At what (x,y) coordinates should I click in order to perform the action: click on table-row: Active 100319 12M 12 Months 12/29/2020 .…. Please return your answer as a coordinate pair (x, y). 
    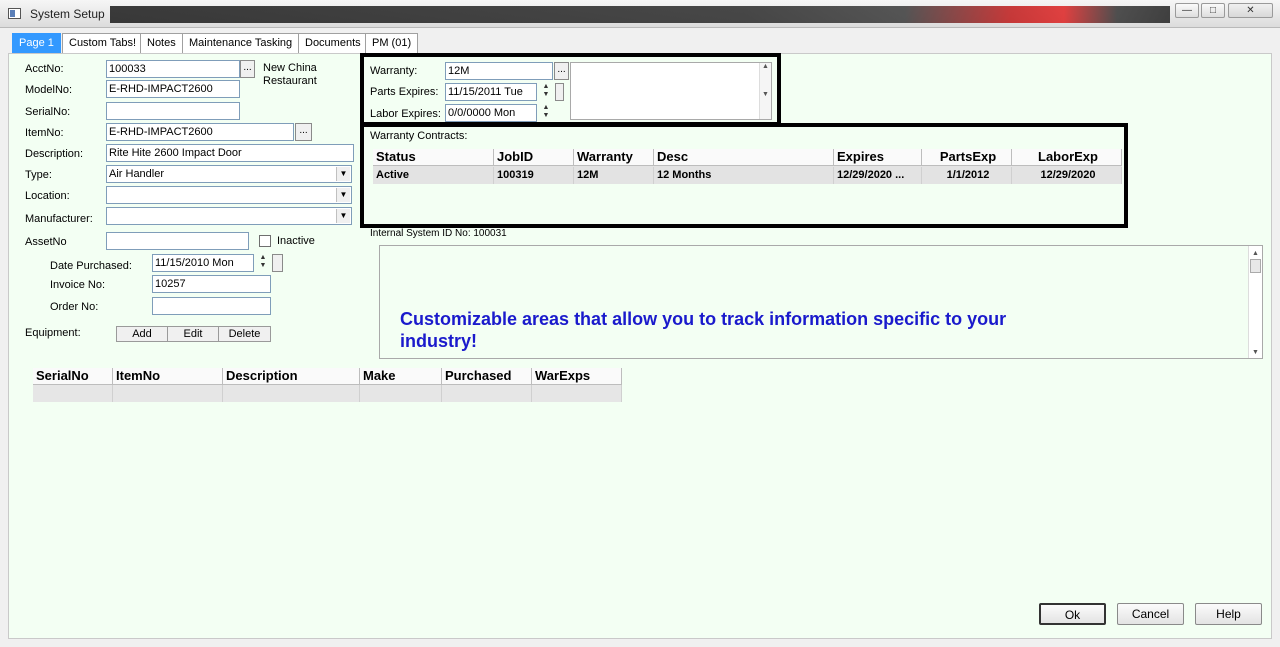
    Looking at the image, I should click on (747, 175).